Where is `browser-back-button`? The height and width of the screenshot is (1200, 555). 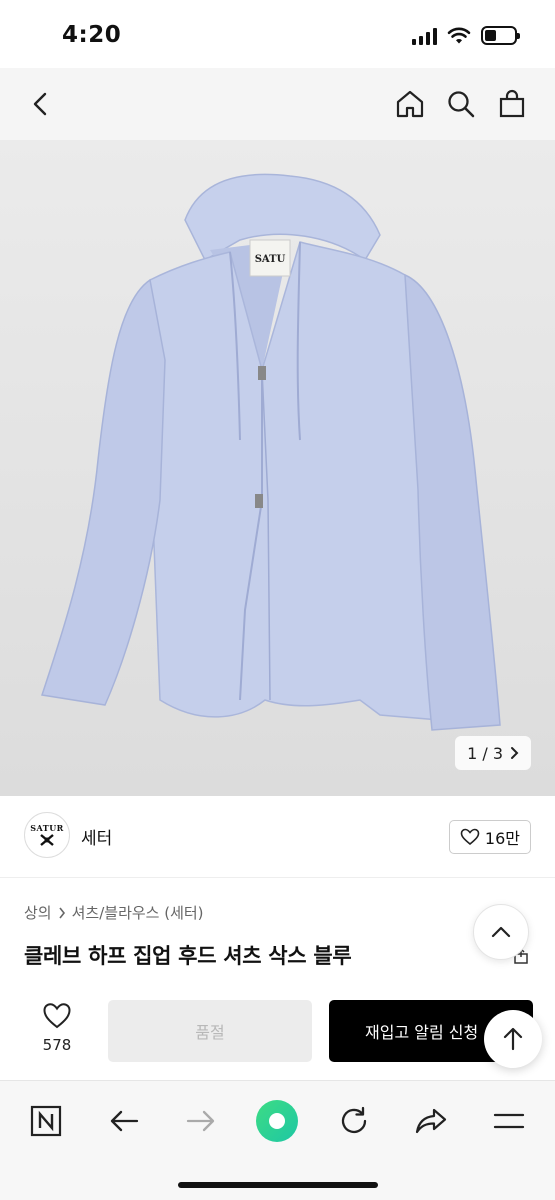
browser-back-button is located at coordinates (124, 1121).